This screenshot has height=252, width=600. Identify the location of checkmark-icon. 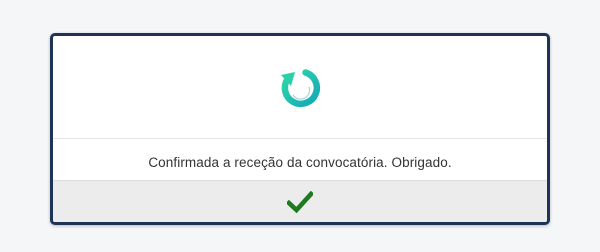
(300, 201).